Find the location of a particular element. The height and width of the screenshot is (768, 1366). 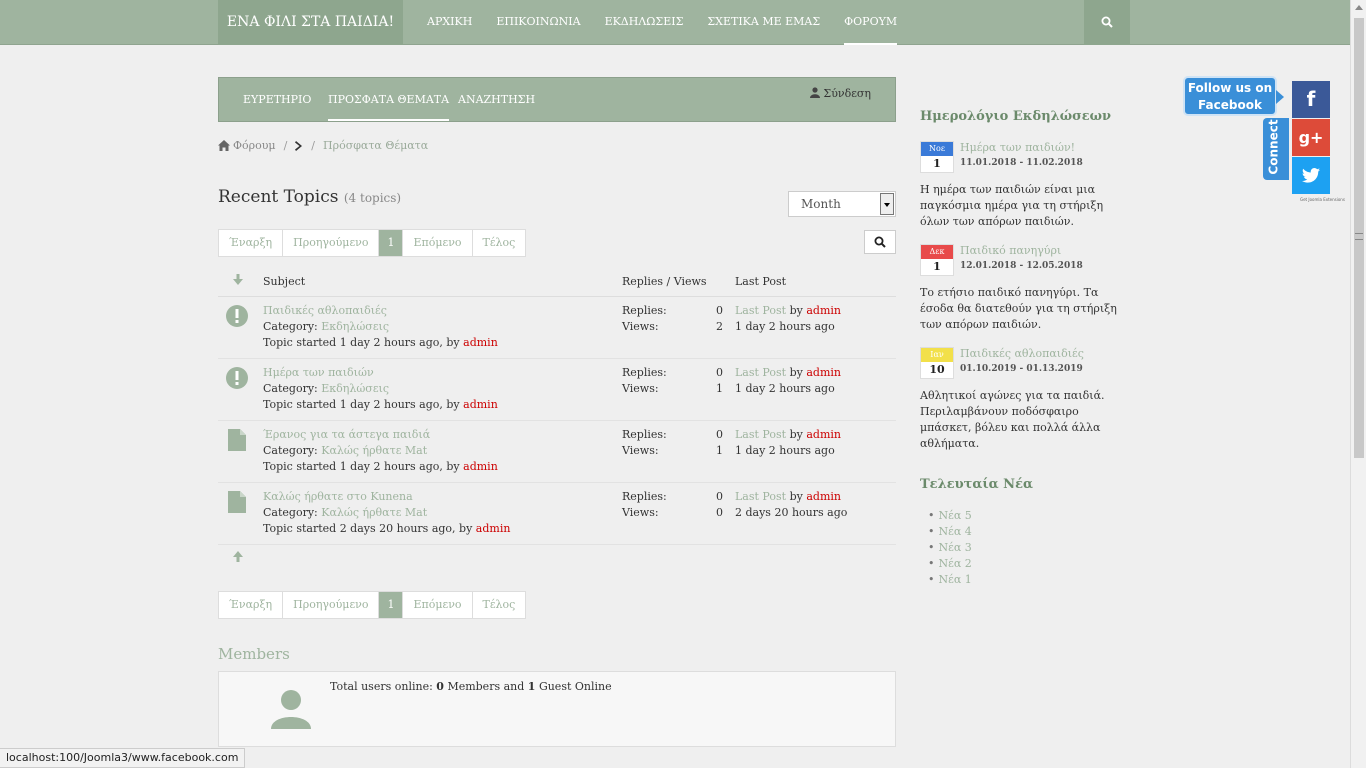

topic-subject: Παιδικές αθλοπαιδιές is located at coordinates (325, 310).